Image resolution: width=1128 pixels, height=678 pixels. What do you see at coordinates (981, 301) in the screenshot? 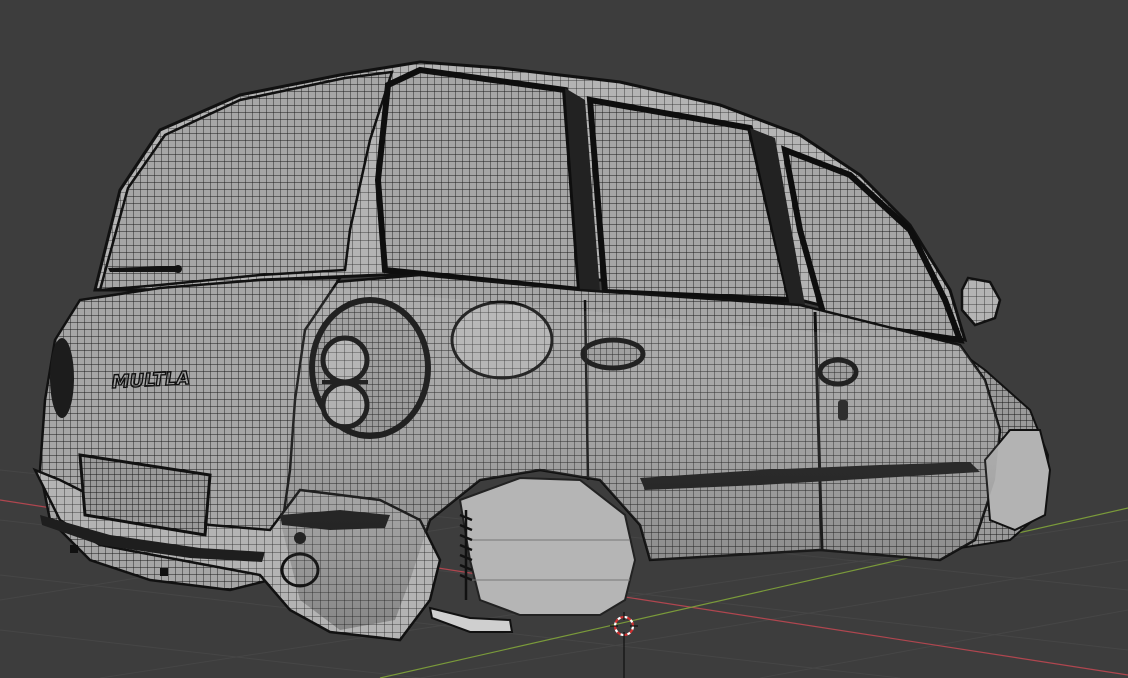
I see `side-mirror` at bounding box center [981, 301].